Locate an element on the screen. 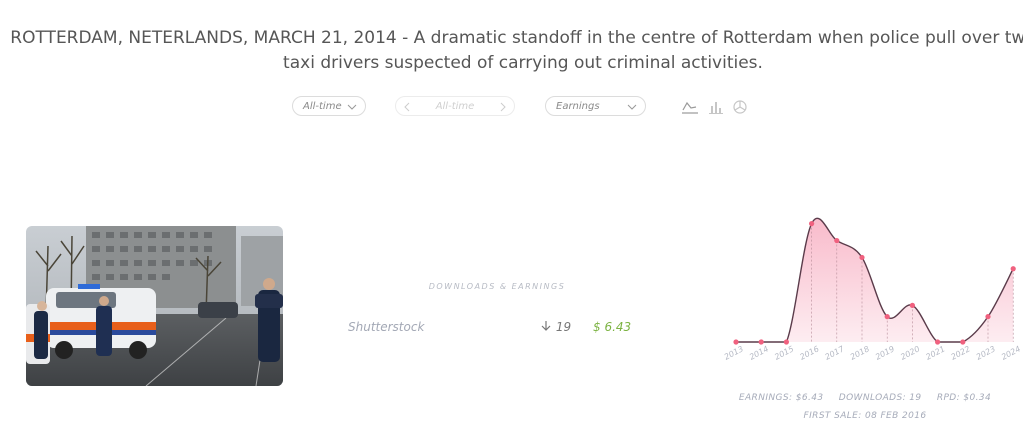 This screenshot has width=1023, height=446. agency-name: Shutterstock is located at coordinates (386, 327).